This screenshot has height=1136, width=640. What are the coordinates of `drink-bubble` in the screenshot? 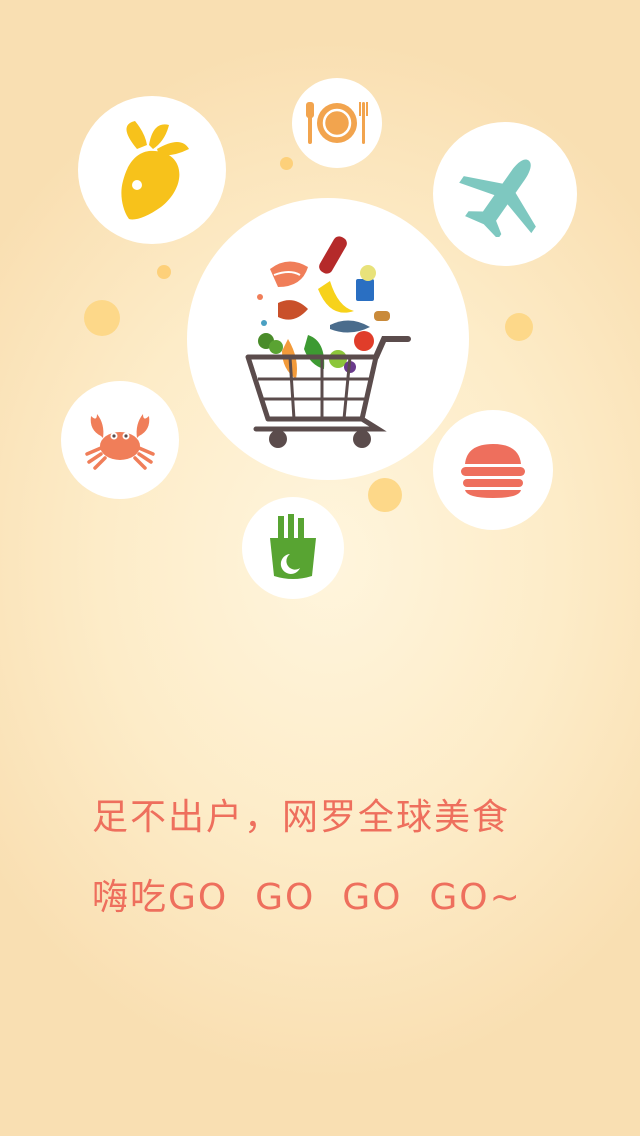 It's located at (293, 548).